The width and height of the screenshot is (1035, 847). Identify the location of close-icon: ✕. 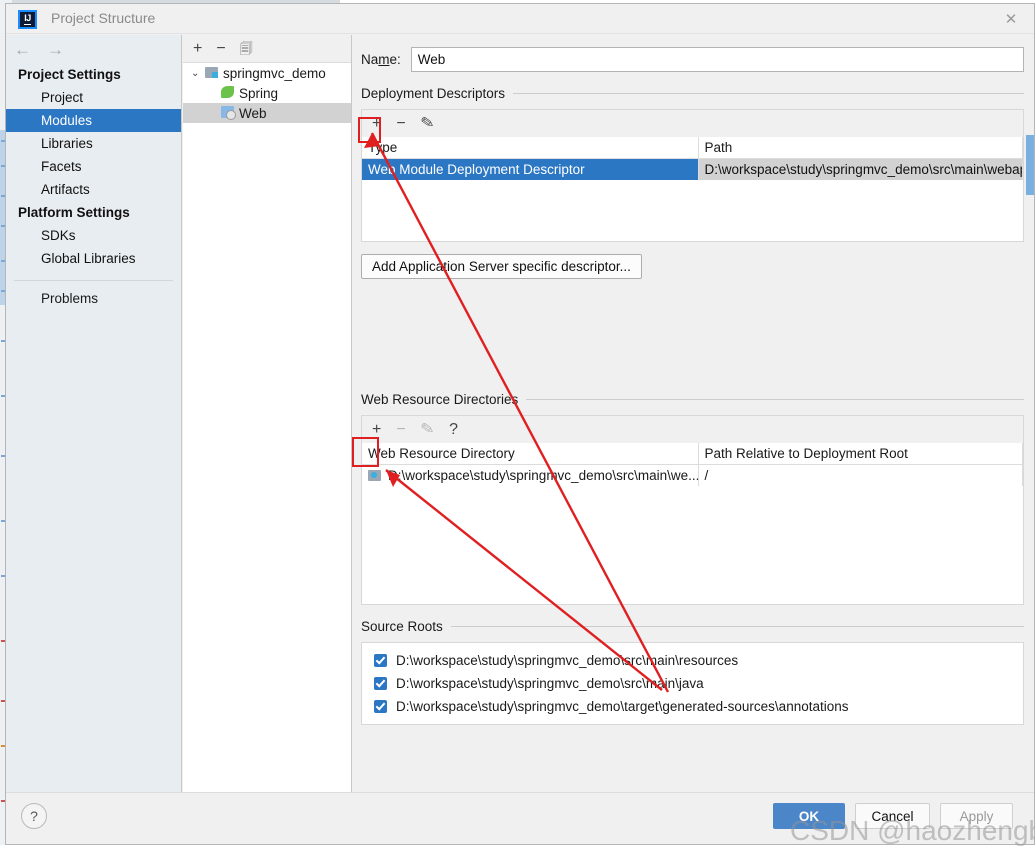
(1011, 18).